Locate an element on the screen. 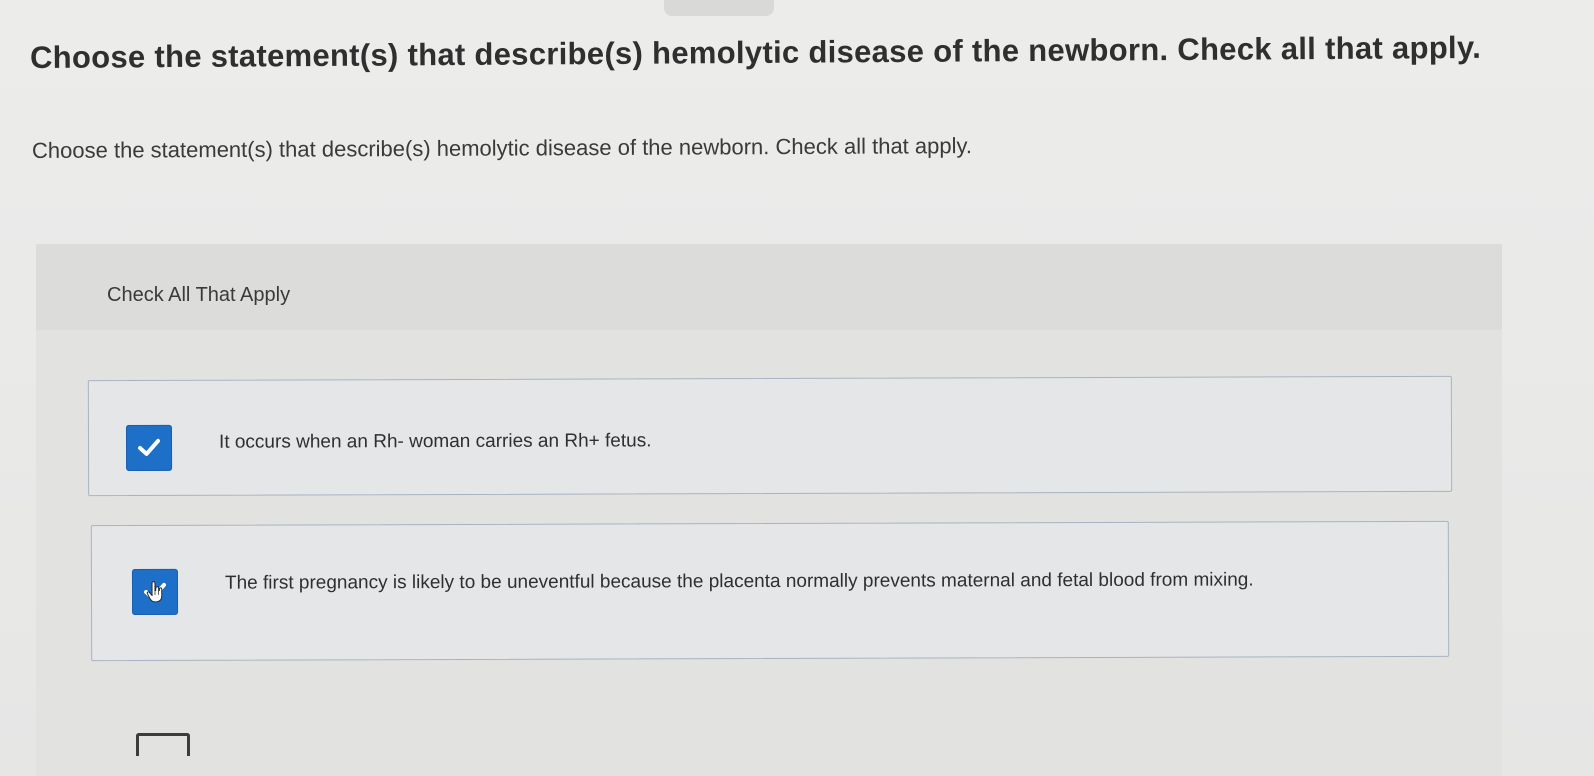 The height and width of the screenshot is (776, 1594). option-1-checkbox is located at coordinates (149, 448).